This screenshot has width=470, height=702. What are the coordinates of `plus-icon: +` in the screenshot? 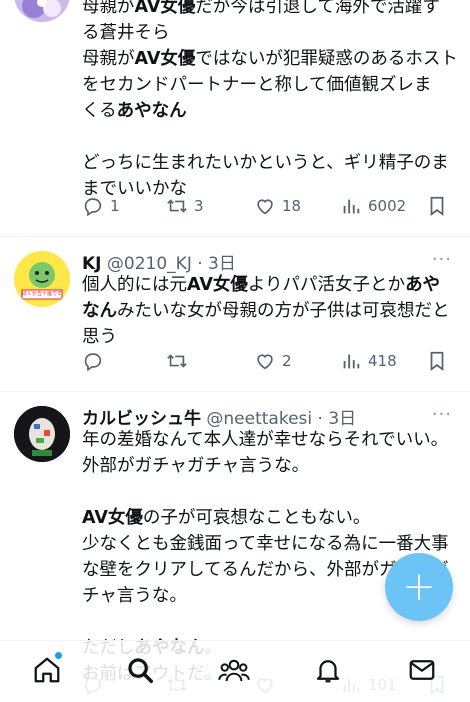 It's located at (419, 587).